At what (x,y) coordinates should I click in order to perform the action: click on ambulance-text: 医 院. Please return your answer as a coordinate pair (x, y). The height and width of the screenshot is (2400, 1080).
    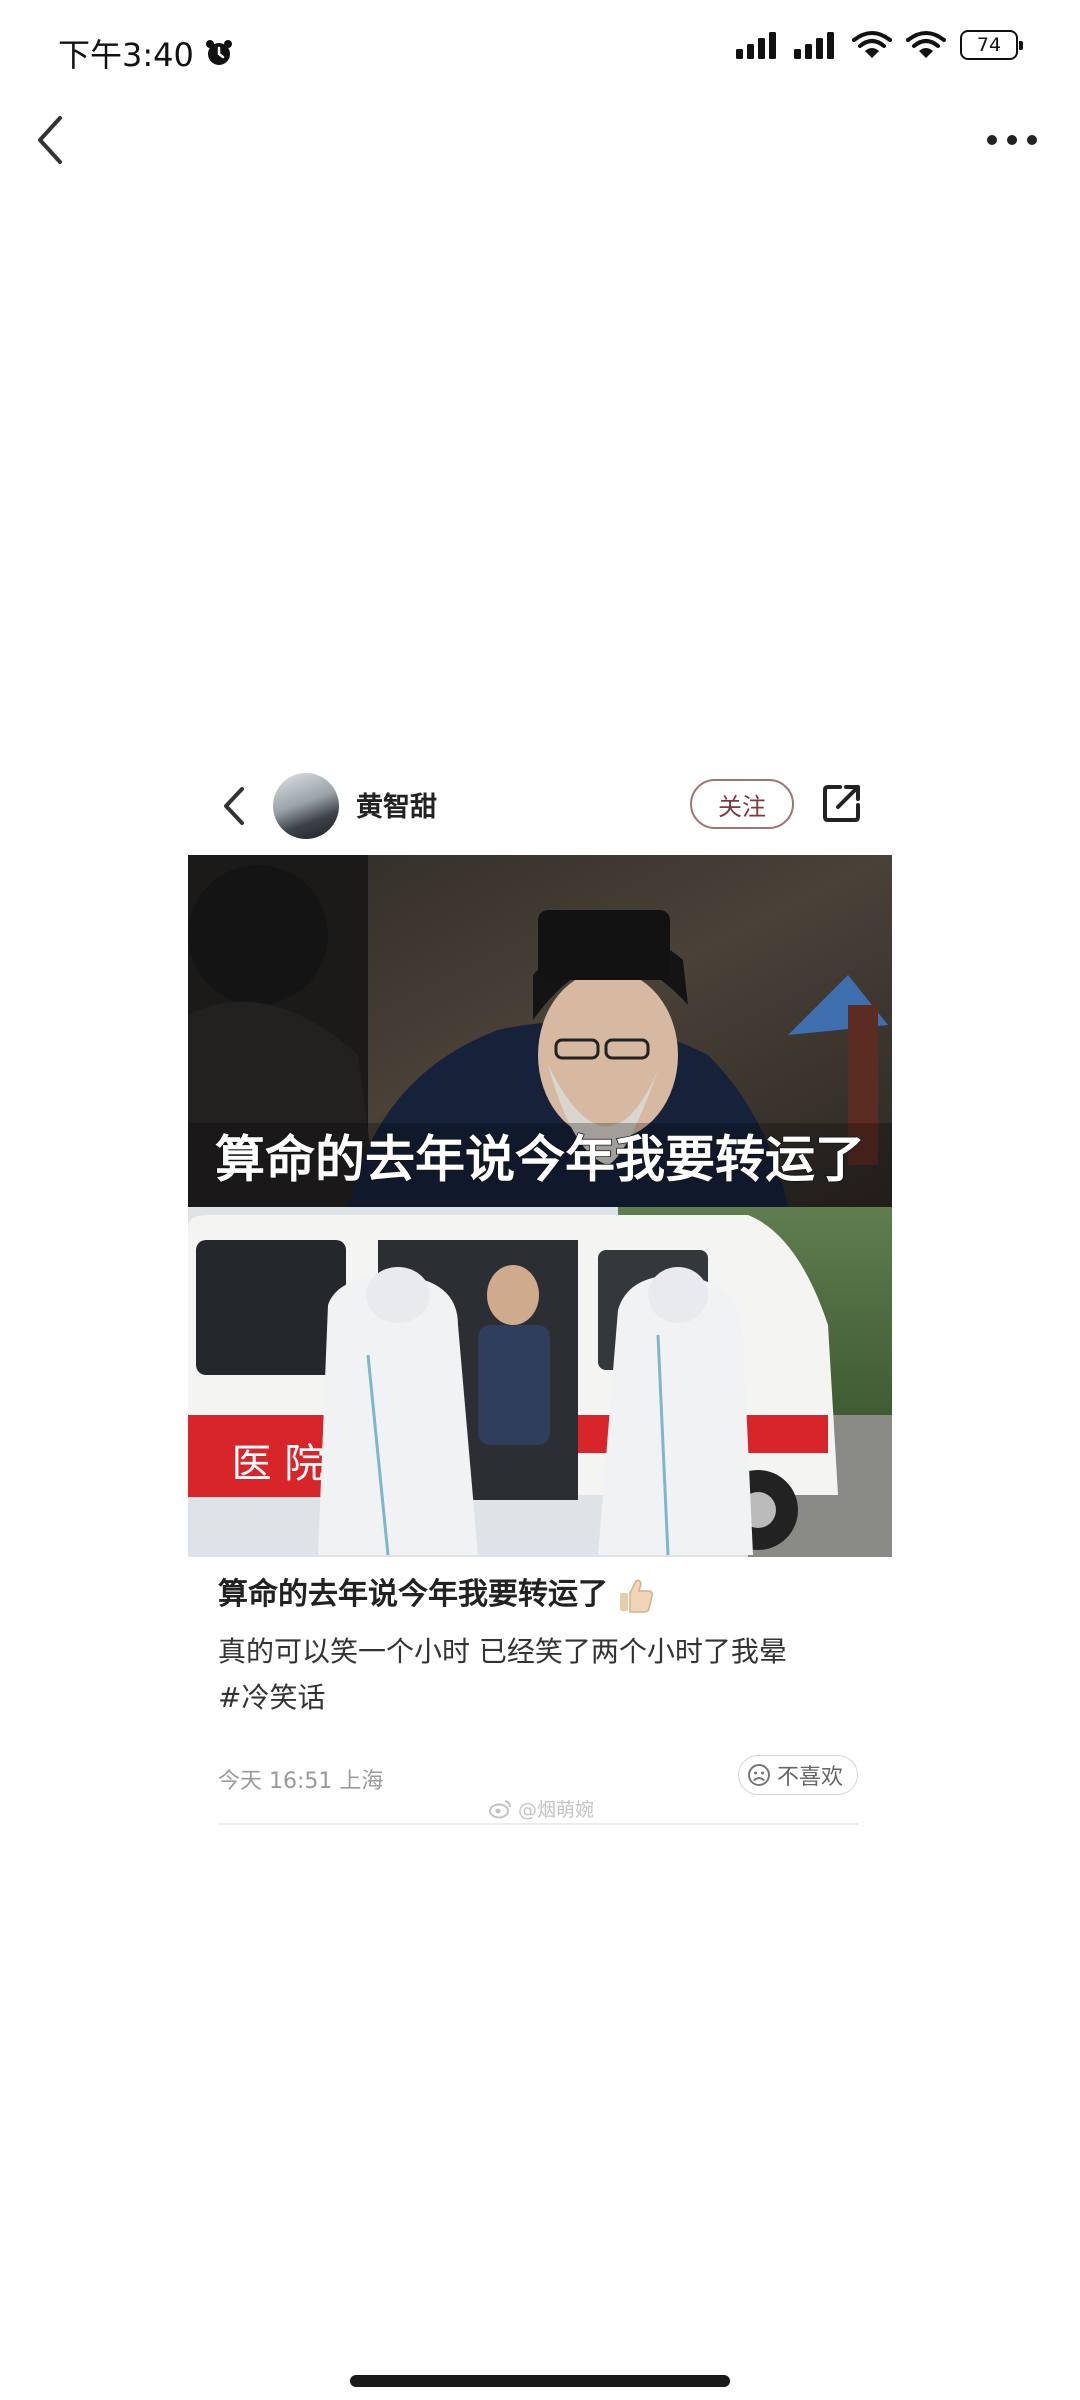
    Looking at the image, I should click on (278, 1464).